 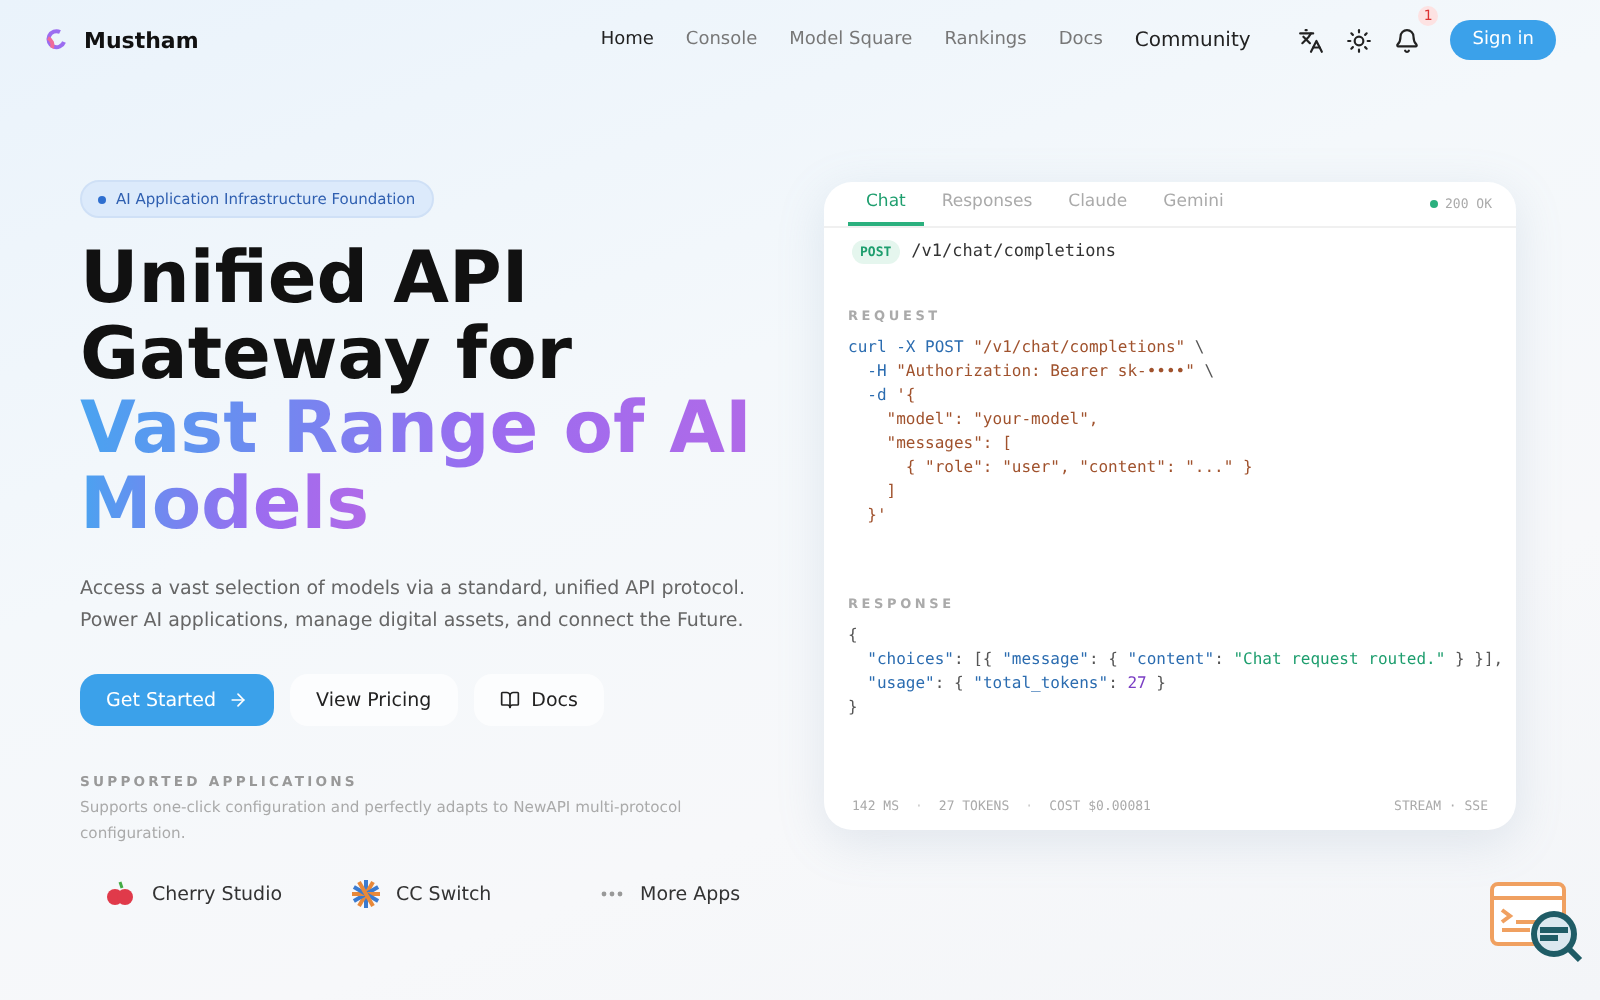 I want to click on protocol-tab: Claude, so click(x=1098, y=204).